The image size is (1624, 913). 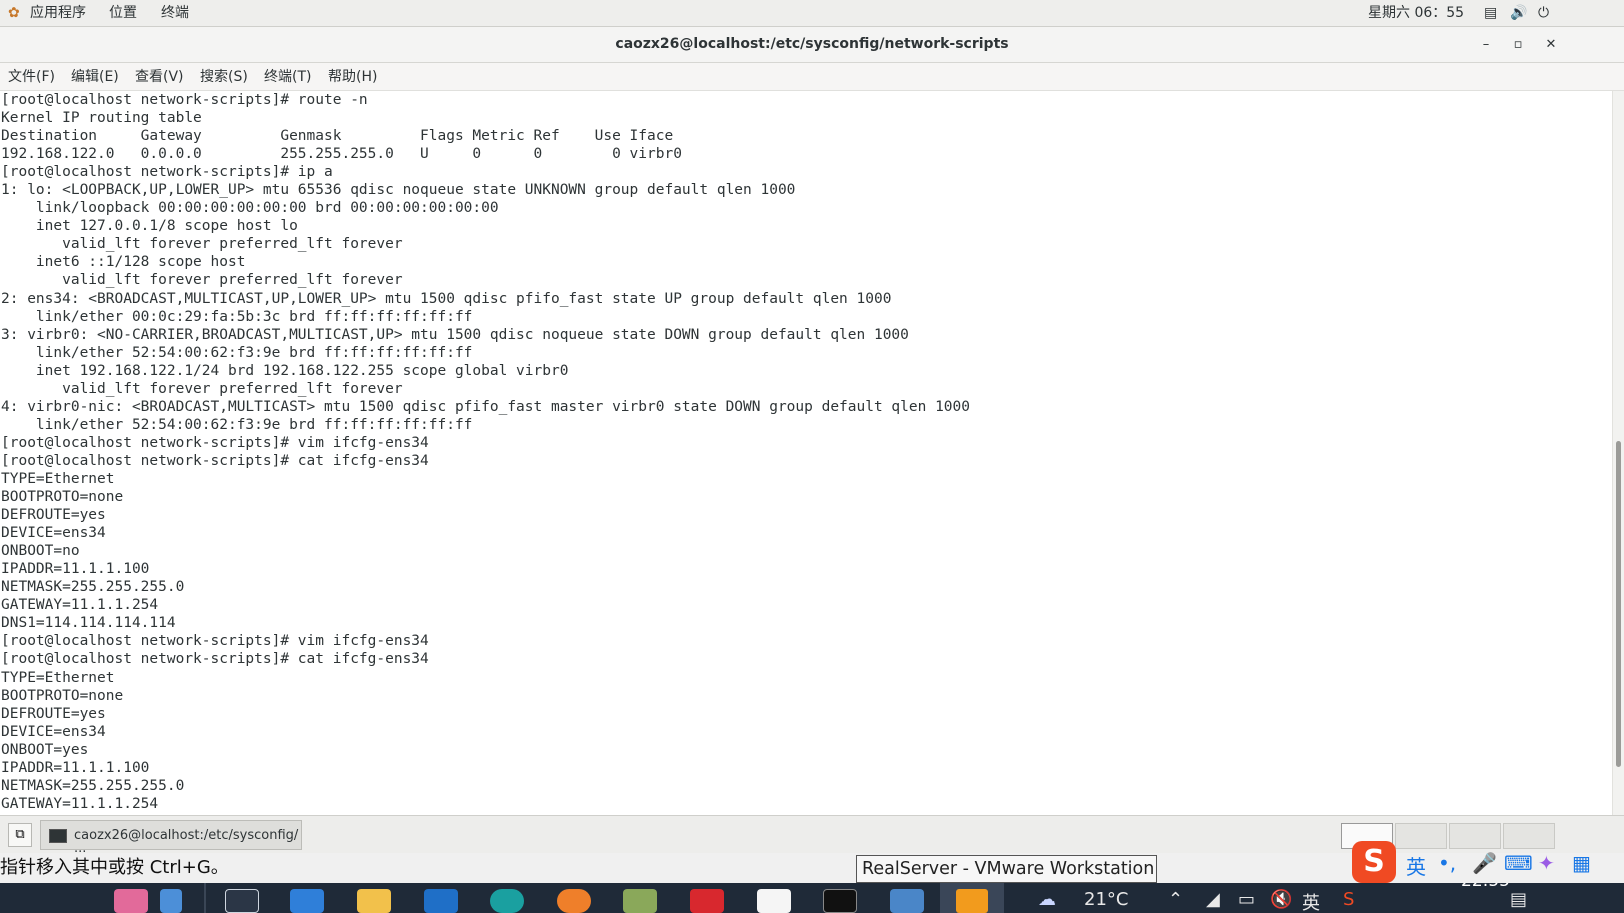 What do you see at coordinates (812, 898) in the screenshot?
I see `windows-taskbar: ☁ 21°C ⌃ ◢ ▭ 🔇 英 S 22:55 ▤` at bounding box center [812, 898].